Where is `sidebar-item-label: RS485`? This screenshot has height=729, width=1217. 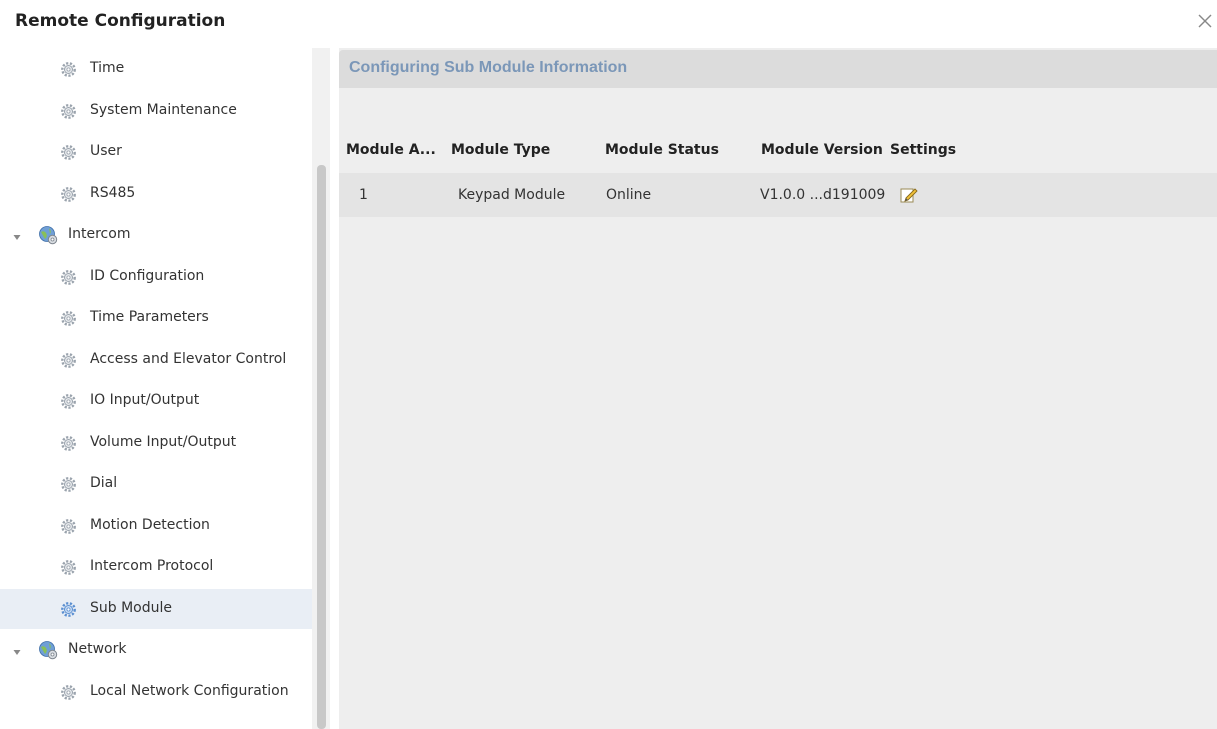
sidebar-item-label: RS485 is located at coordinates (113, 192).